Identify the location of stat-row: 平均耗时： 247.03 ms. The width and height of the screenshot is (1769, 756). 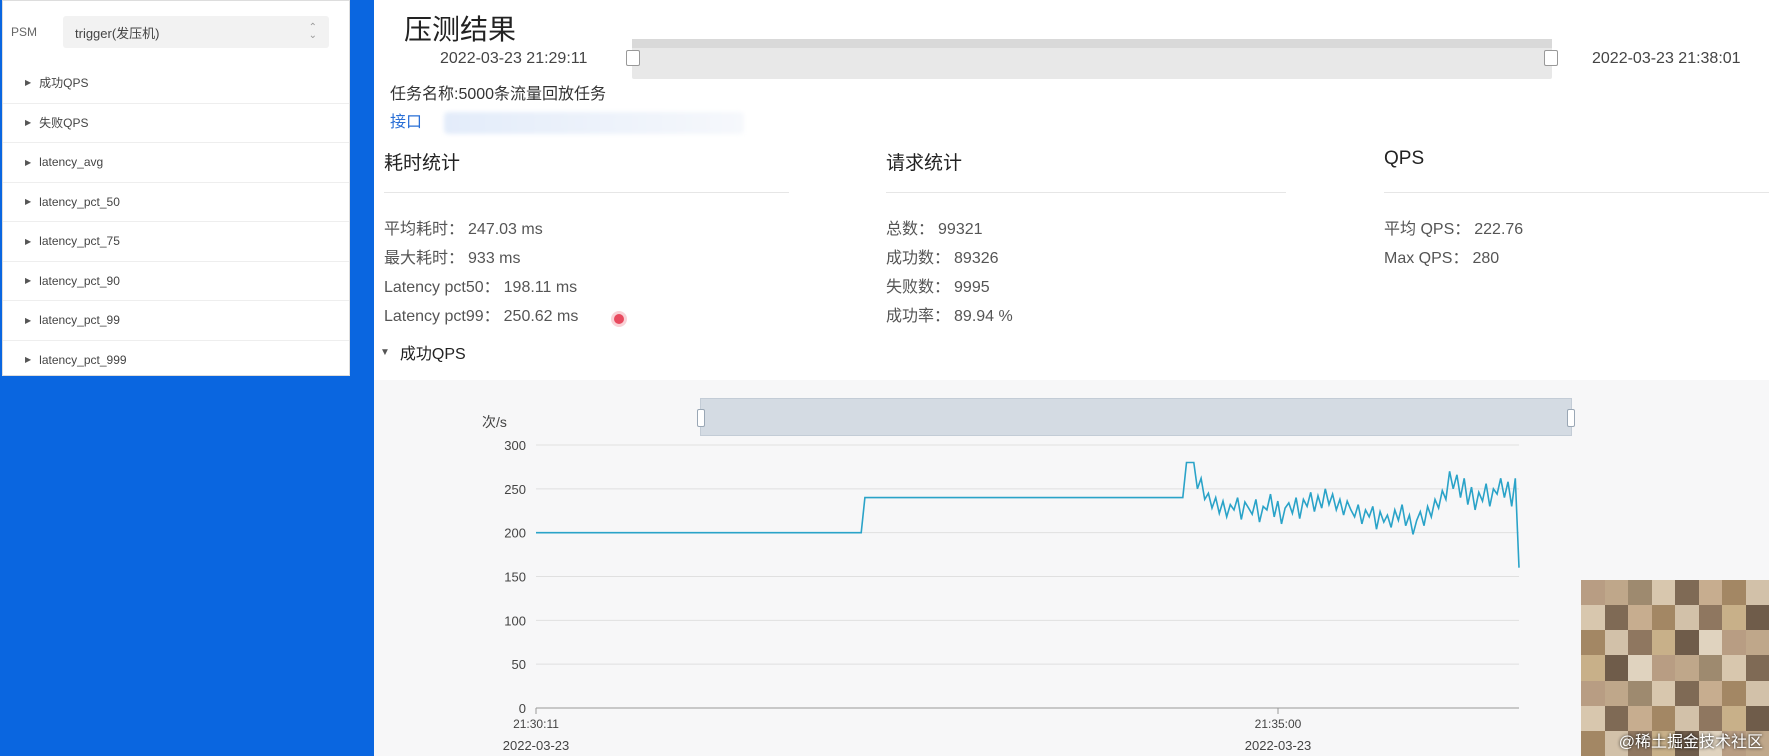
(586, 229).